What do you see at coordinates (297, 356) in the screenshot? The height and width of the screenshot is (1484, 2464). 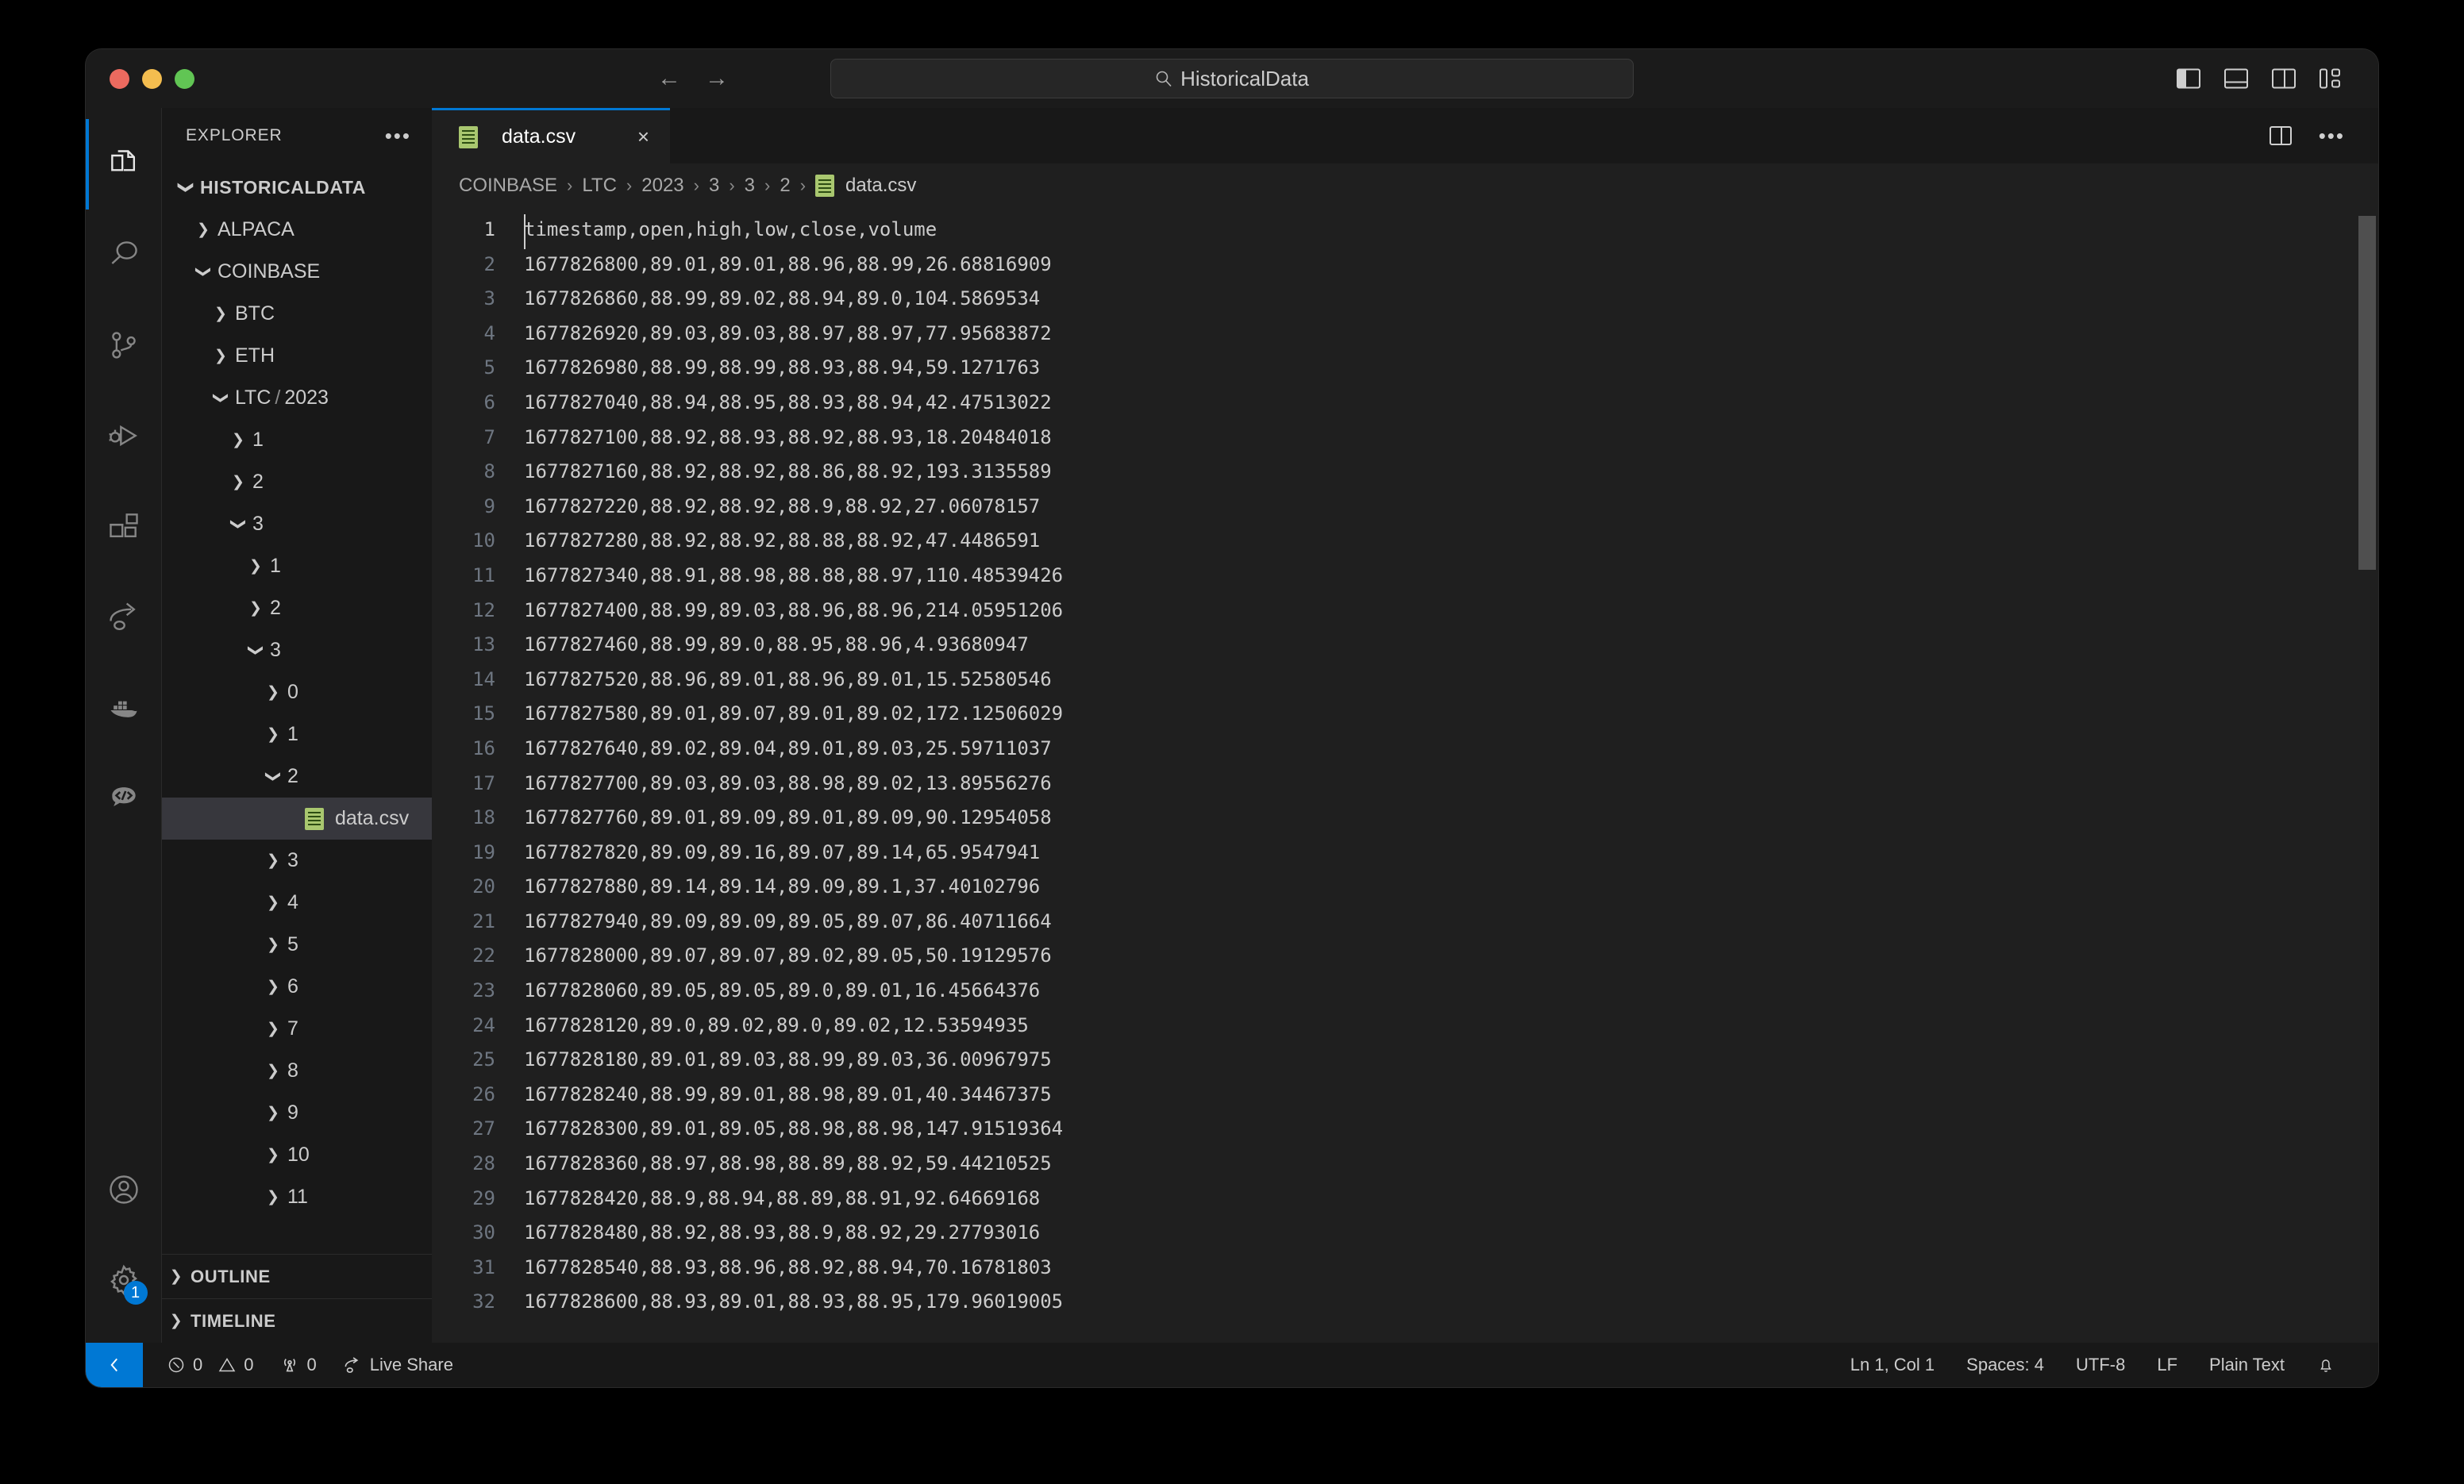 I see `tree-folder-ETH: ❯ ETH` at bounding box center [297, 356].